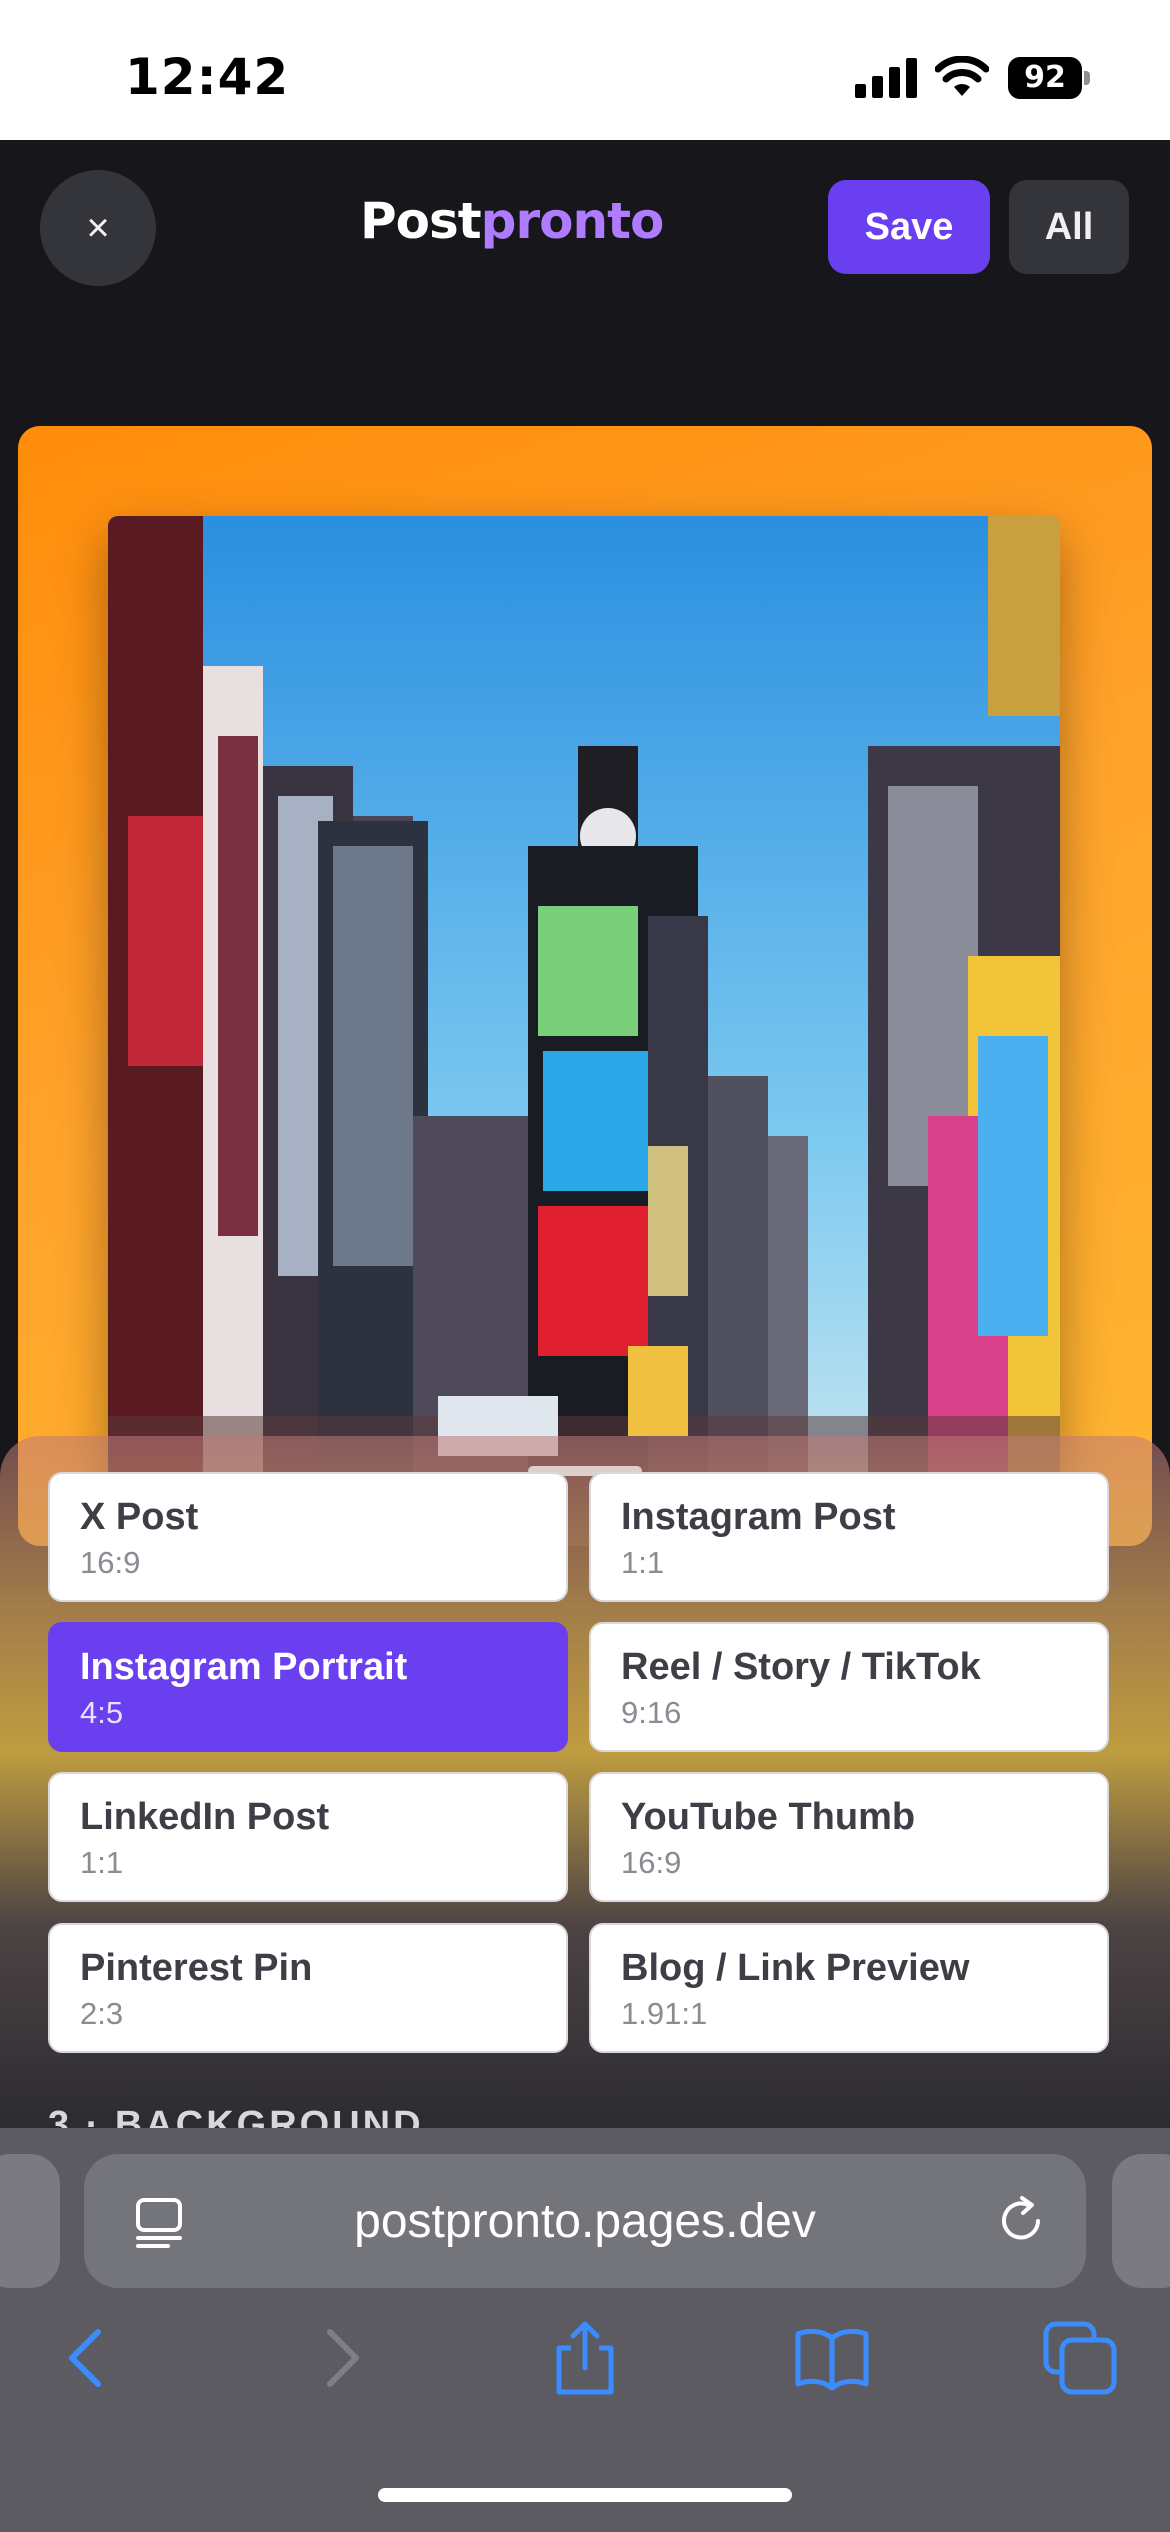 Image resolution: width=1170 pixels, height=2532 pixels. What do you see at coordinates (244, 1667) in the screenshot?
I see `preset-name: Instagram Portrait` at bounding box center [244, 1667].